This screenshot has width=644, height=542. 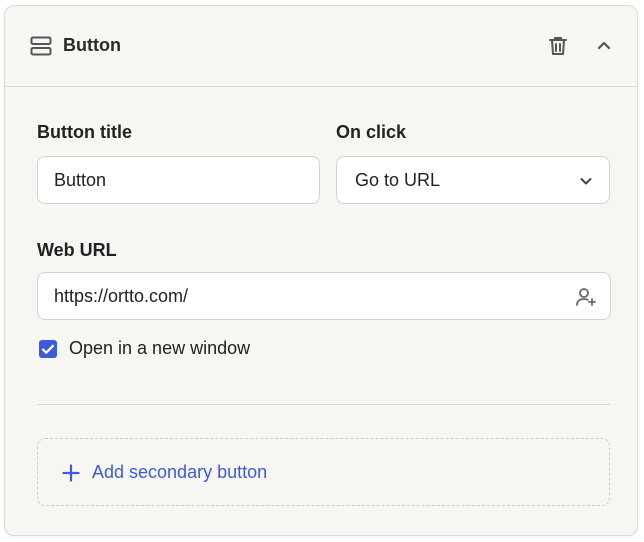 I want to click on panel-title: Button, so click(x=92, y=45).